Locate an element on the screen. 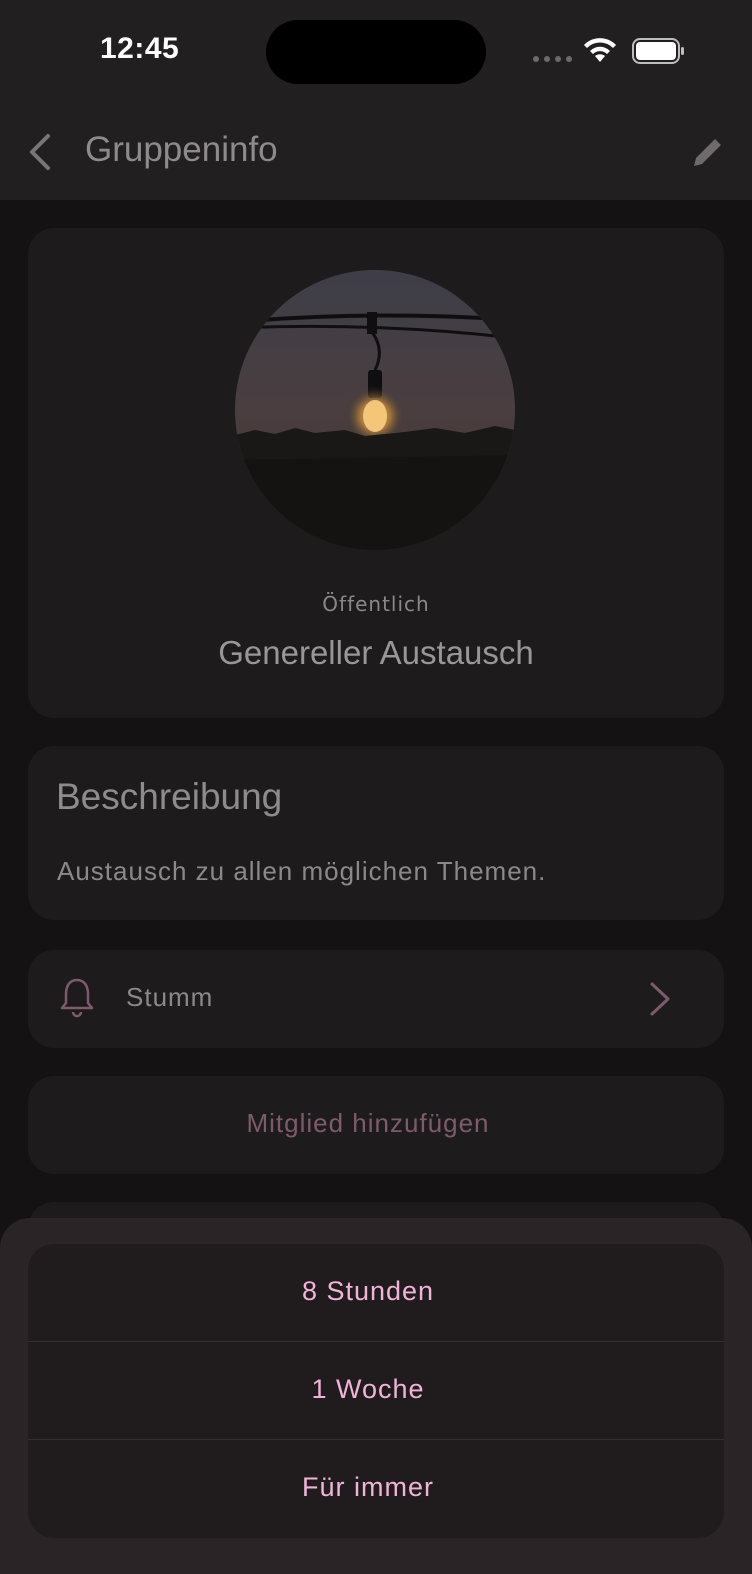  mute-option-8-hours: 8 Stunden is located at coordinates (376, 1293).